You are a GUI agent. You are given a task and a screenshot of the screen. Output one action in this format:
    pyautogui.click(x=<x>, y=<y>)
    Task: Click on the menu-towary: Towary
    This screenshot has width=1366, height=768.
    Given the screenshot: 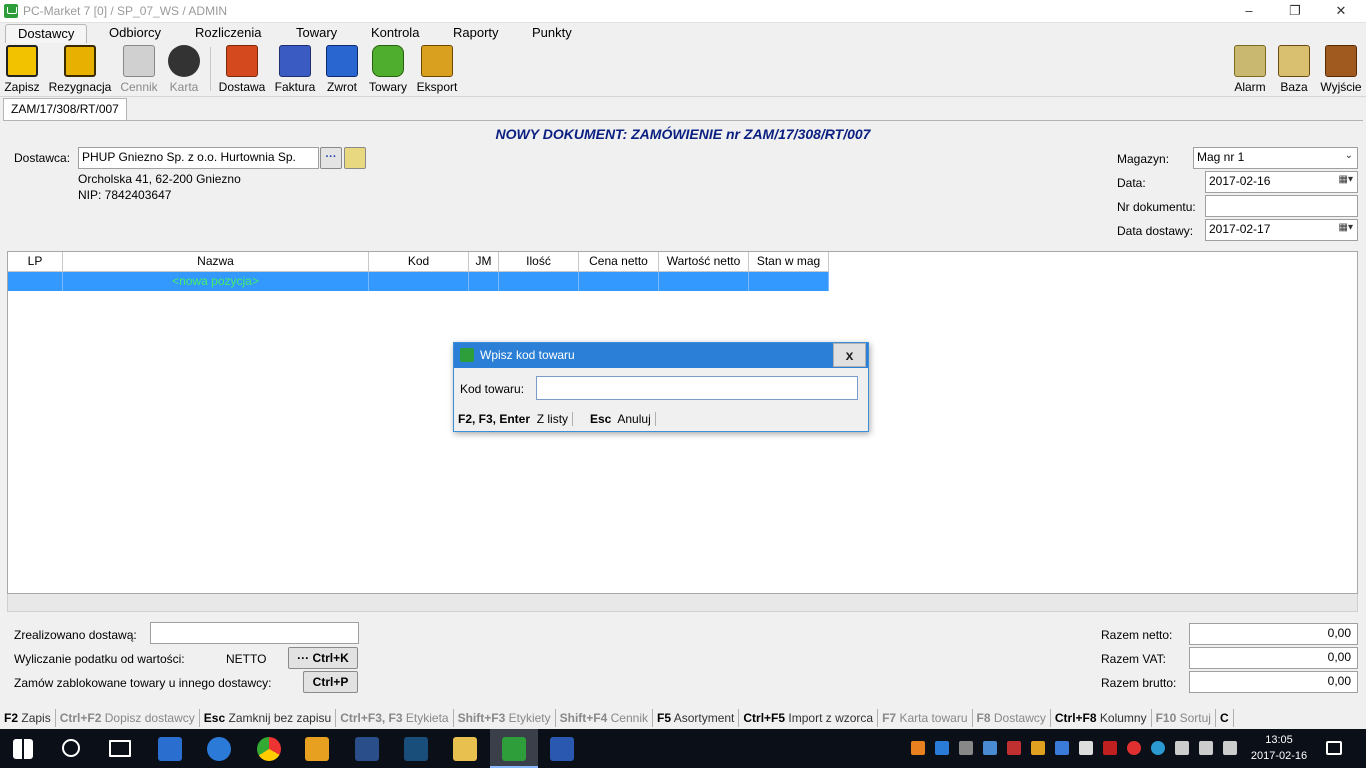 What is the action you would take?
    pyautogui.click(x=316, y=32)
    